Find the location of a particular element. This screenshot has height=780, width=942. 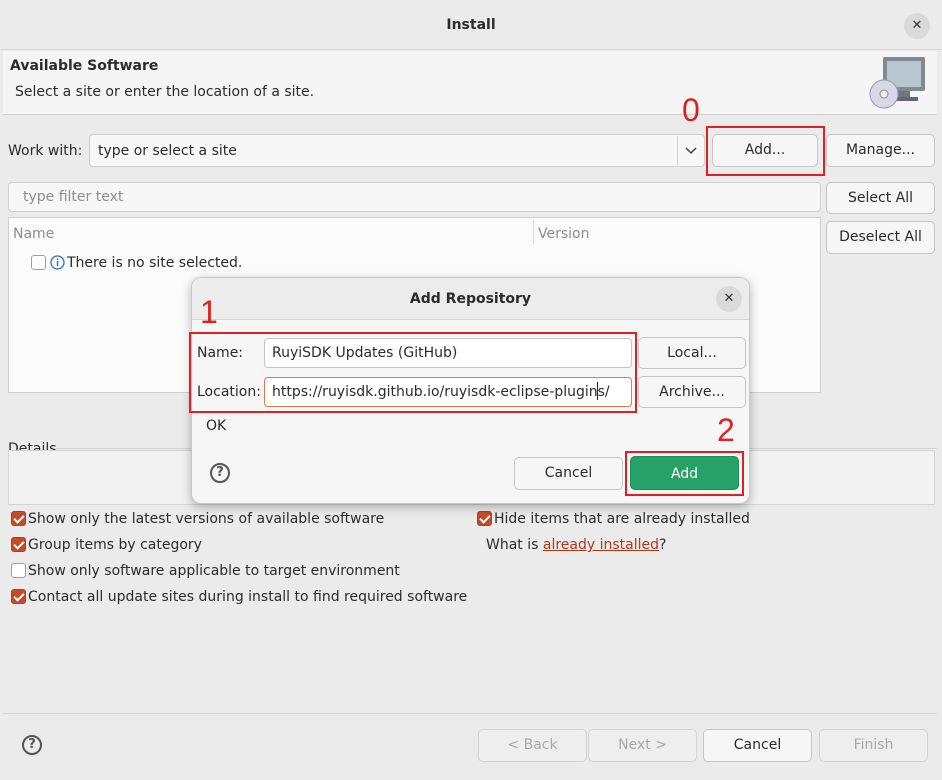

checkbox-group-by-category is located at coordinates (18, 544).